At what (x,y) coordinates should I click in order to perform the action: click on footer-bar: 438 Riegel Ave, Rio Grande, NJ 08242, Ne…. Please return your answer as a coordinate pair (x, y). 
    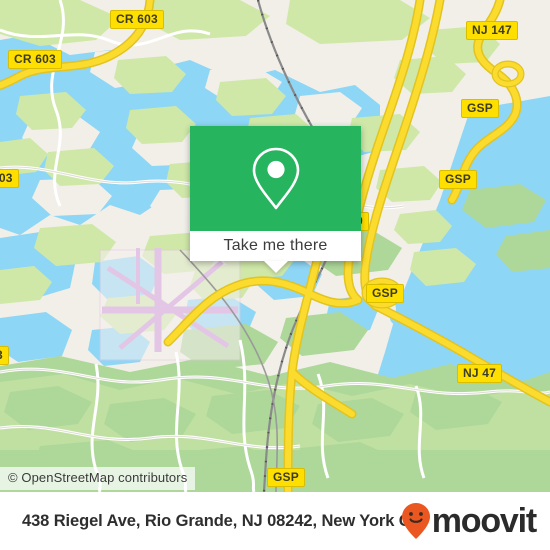
    Looking at the image, I should click on (275, 521).